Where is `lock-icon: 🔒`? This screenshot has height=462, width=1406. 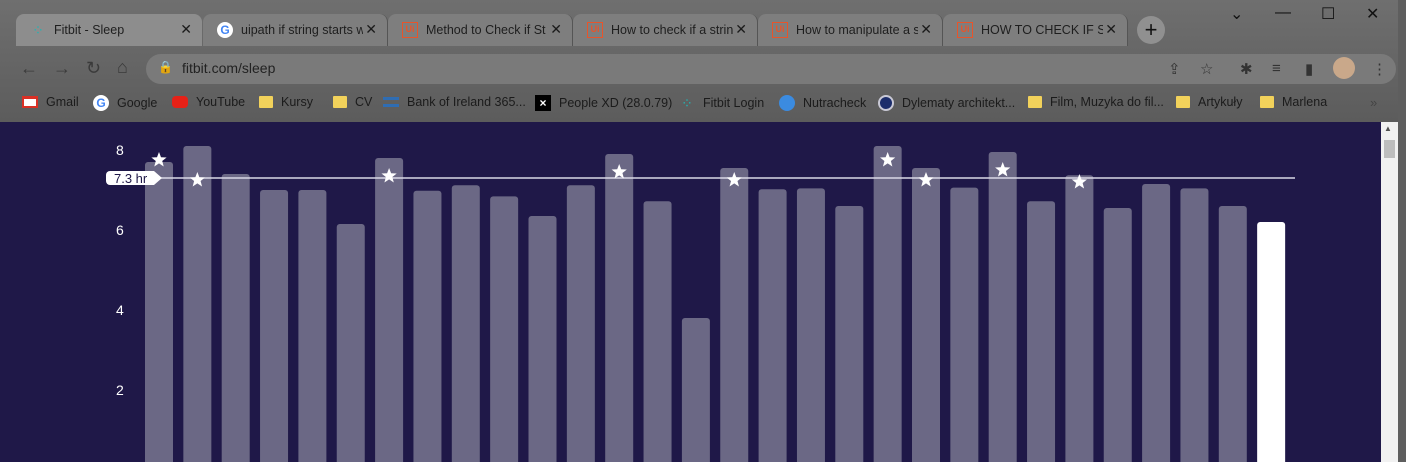 lock-icon: 🔒 is located at coordinates (165, 67).